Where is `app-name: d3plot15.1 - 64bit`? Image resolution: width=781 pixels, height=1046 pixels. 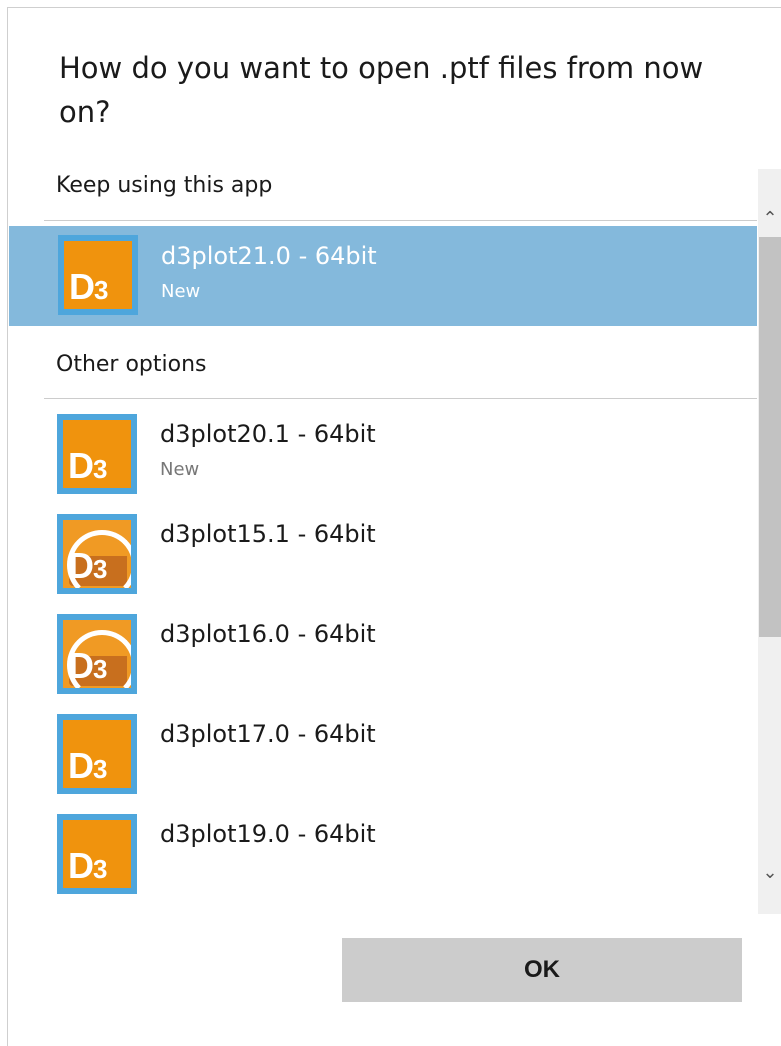 app-name: d3plot15.1 - 64bit is located at coordinates (268, 534).